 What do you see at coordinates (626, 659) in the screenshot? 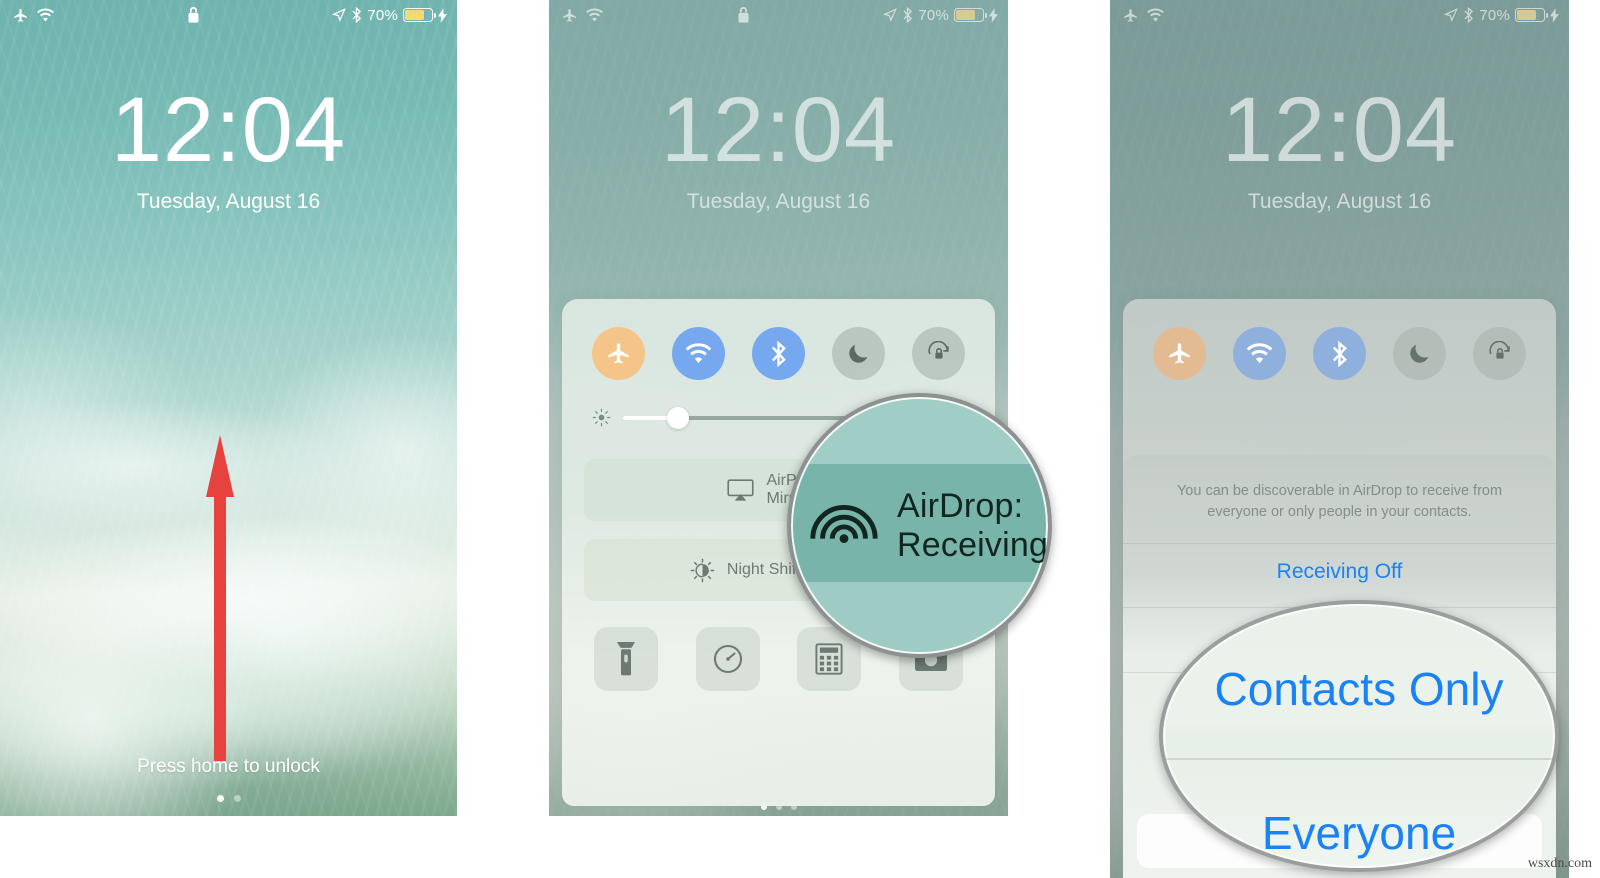
I see `flashlight-shortcut` at bounding box center [626, 659].